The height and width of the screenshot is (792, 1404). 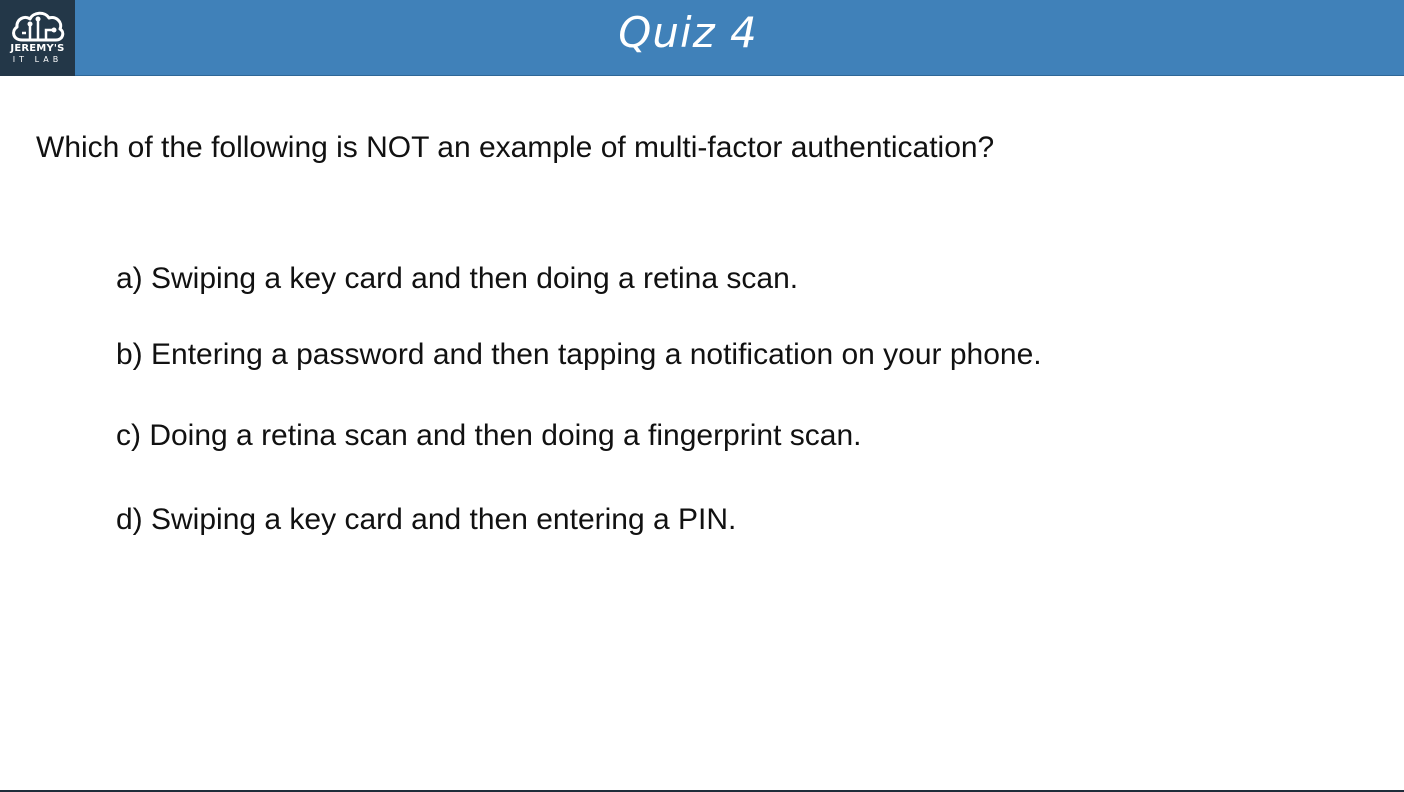 I want to click on title-banner: JEREMY'S IT LAB Quiz 4, so click(x=702, y=38).